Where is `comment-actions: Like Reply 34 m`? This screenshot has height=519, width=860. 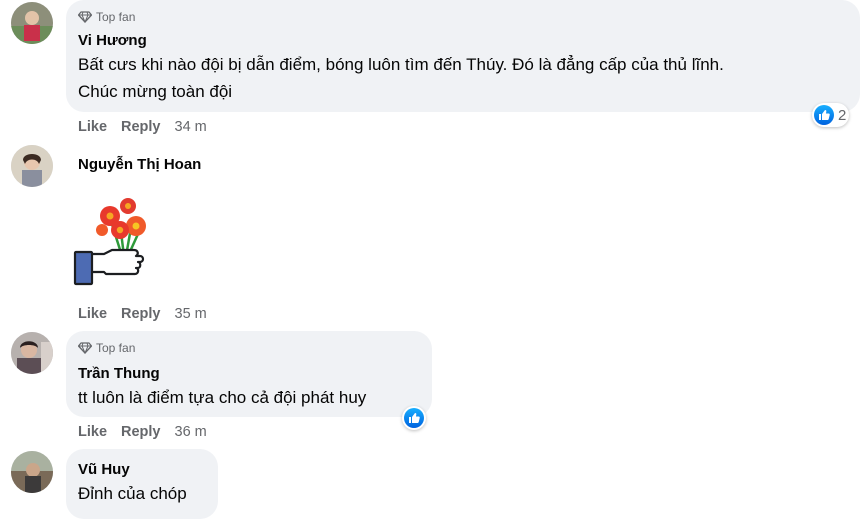
comment-actions: Like Reply 34 m is located at coordinates (142, 127).